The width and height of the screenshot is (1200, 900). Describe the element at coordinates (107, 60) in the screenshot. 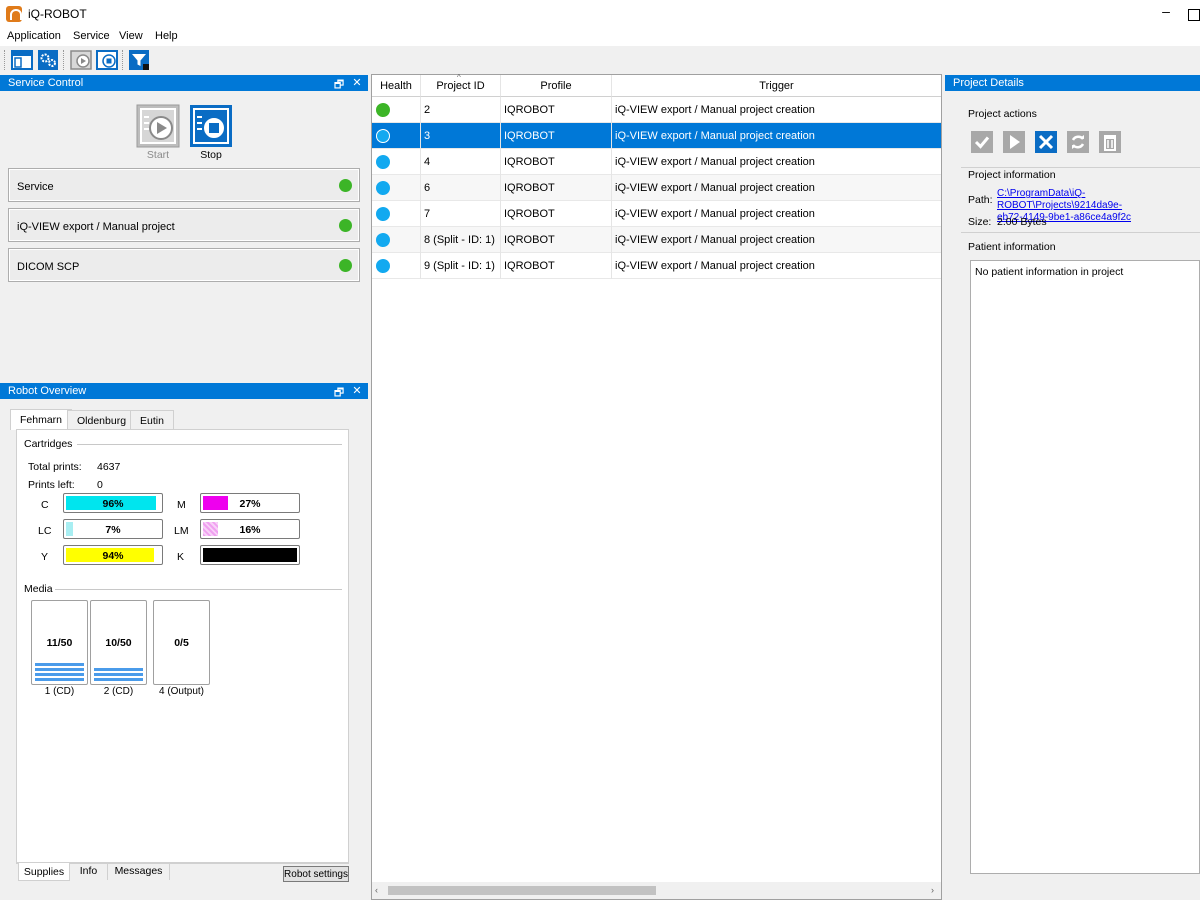

I see `stop-service-icon` at that location.